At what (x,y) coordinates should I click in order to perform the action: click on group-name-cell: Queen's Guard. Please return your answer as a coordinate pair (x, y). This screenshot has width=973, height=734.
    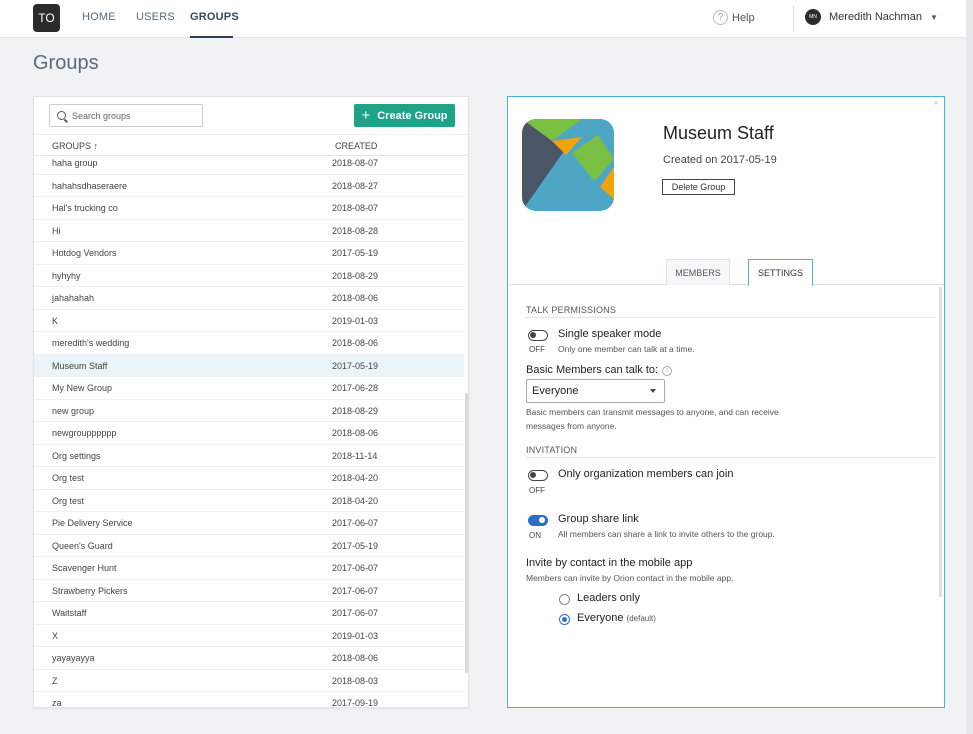
    Looking at the image, I should click on (82, 545).